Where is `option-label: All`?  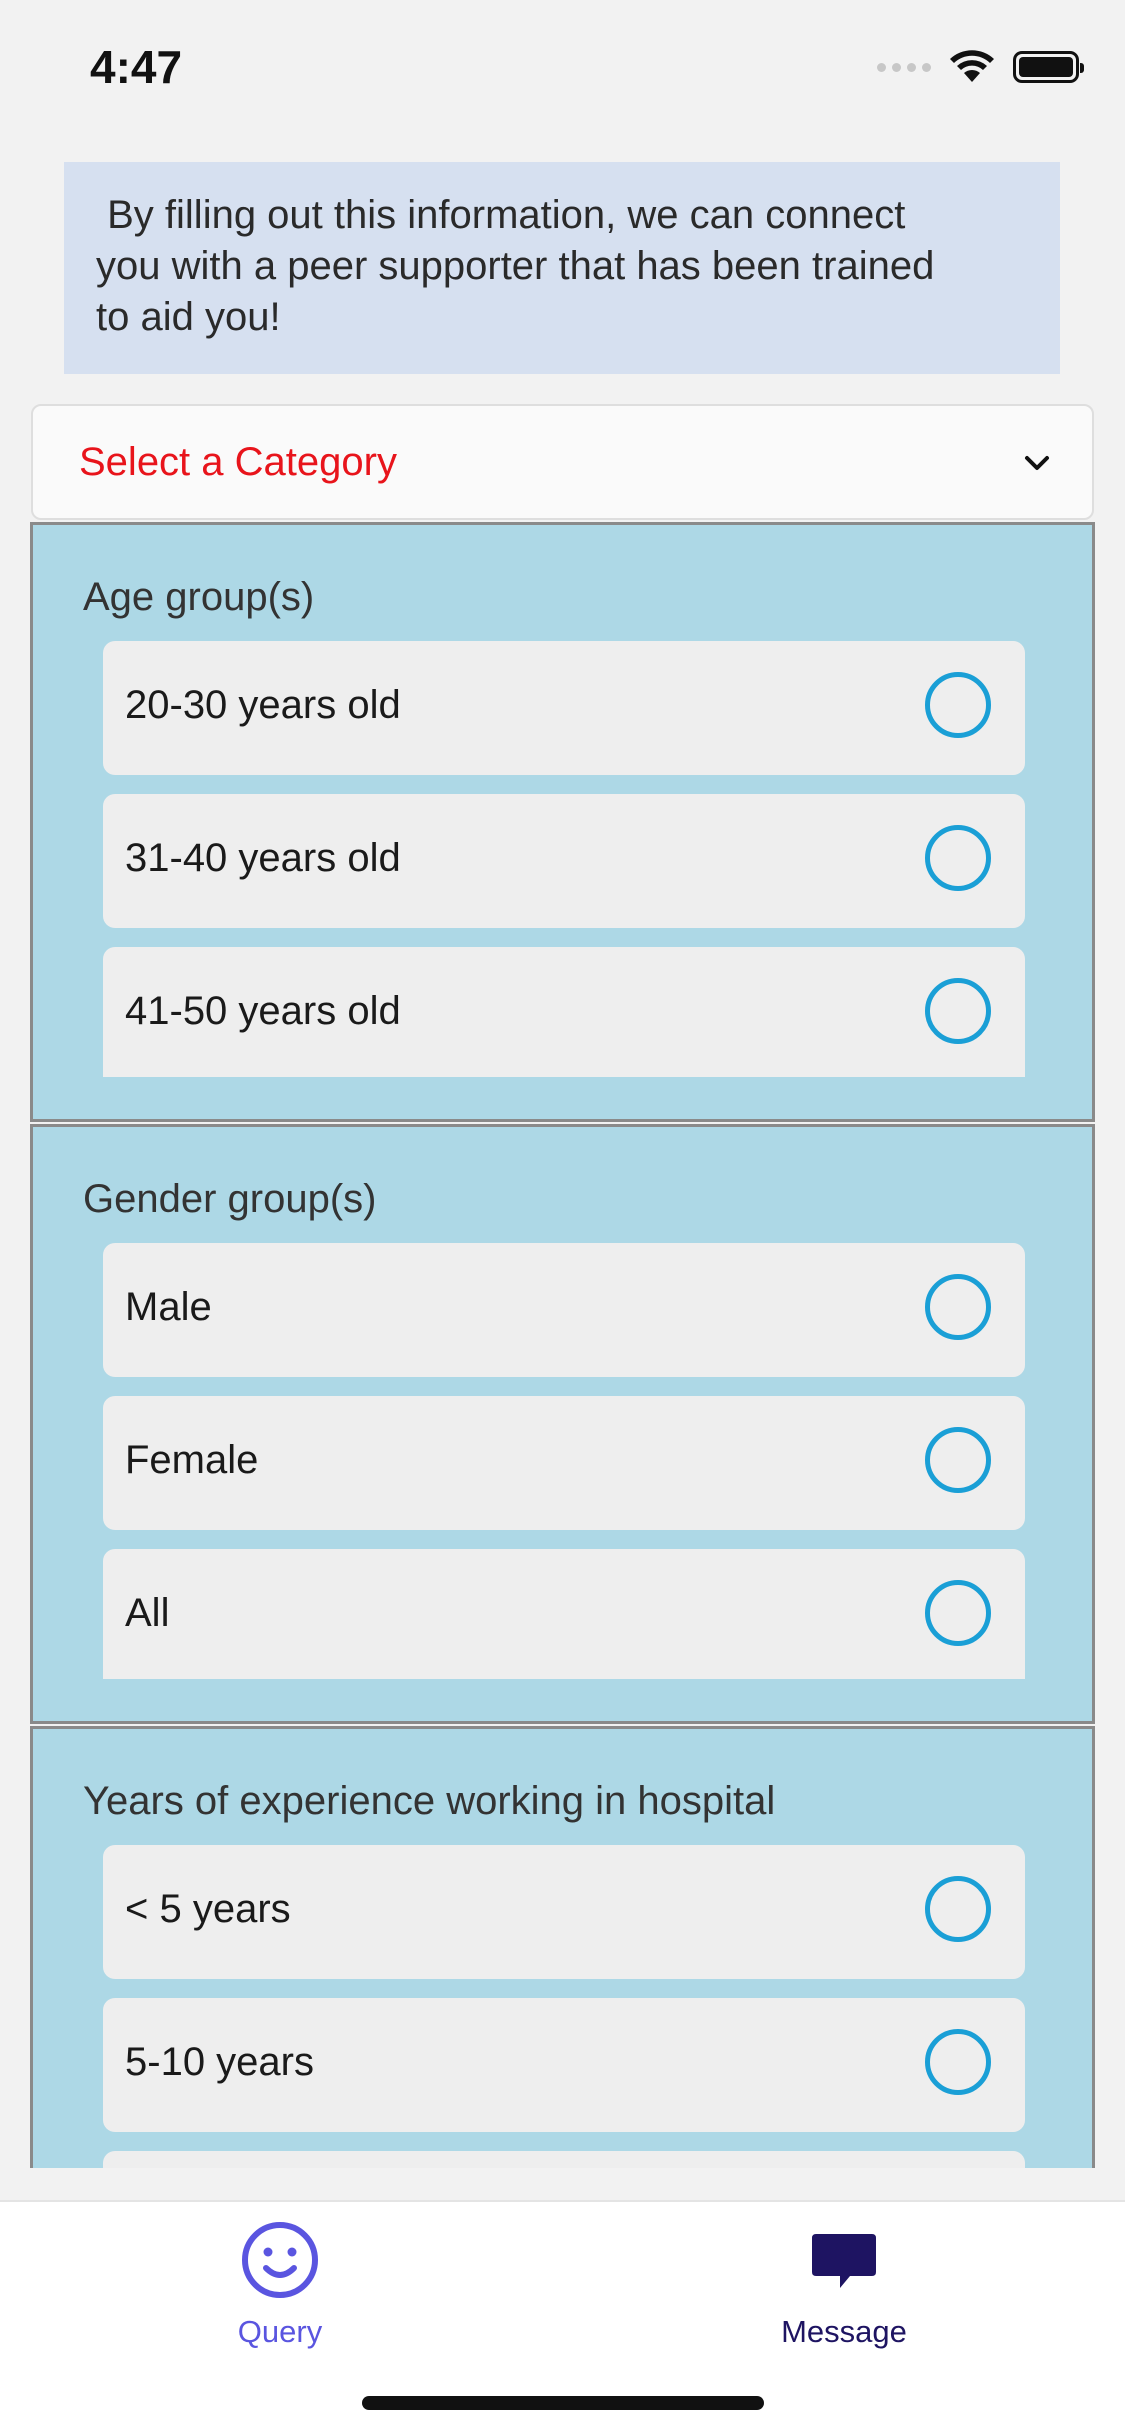
option-label: All is located at coordinates (147, 1613).